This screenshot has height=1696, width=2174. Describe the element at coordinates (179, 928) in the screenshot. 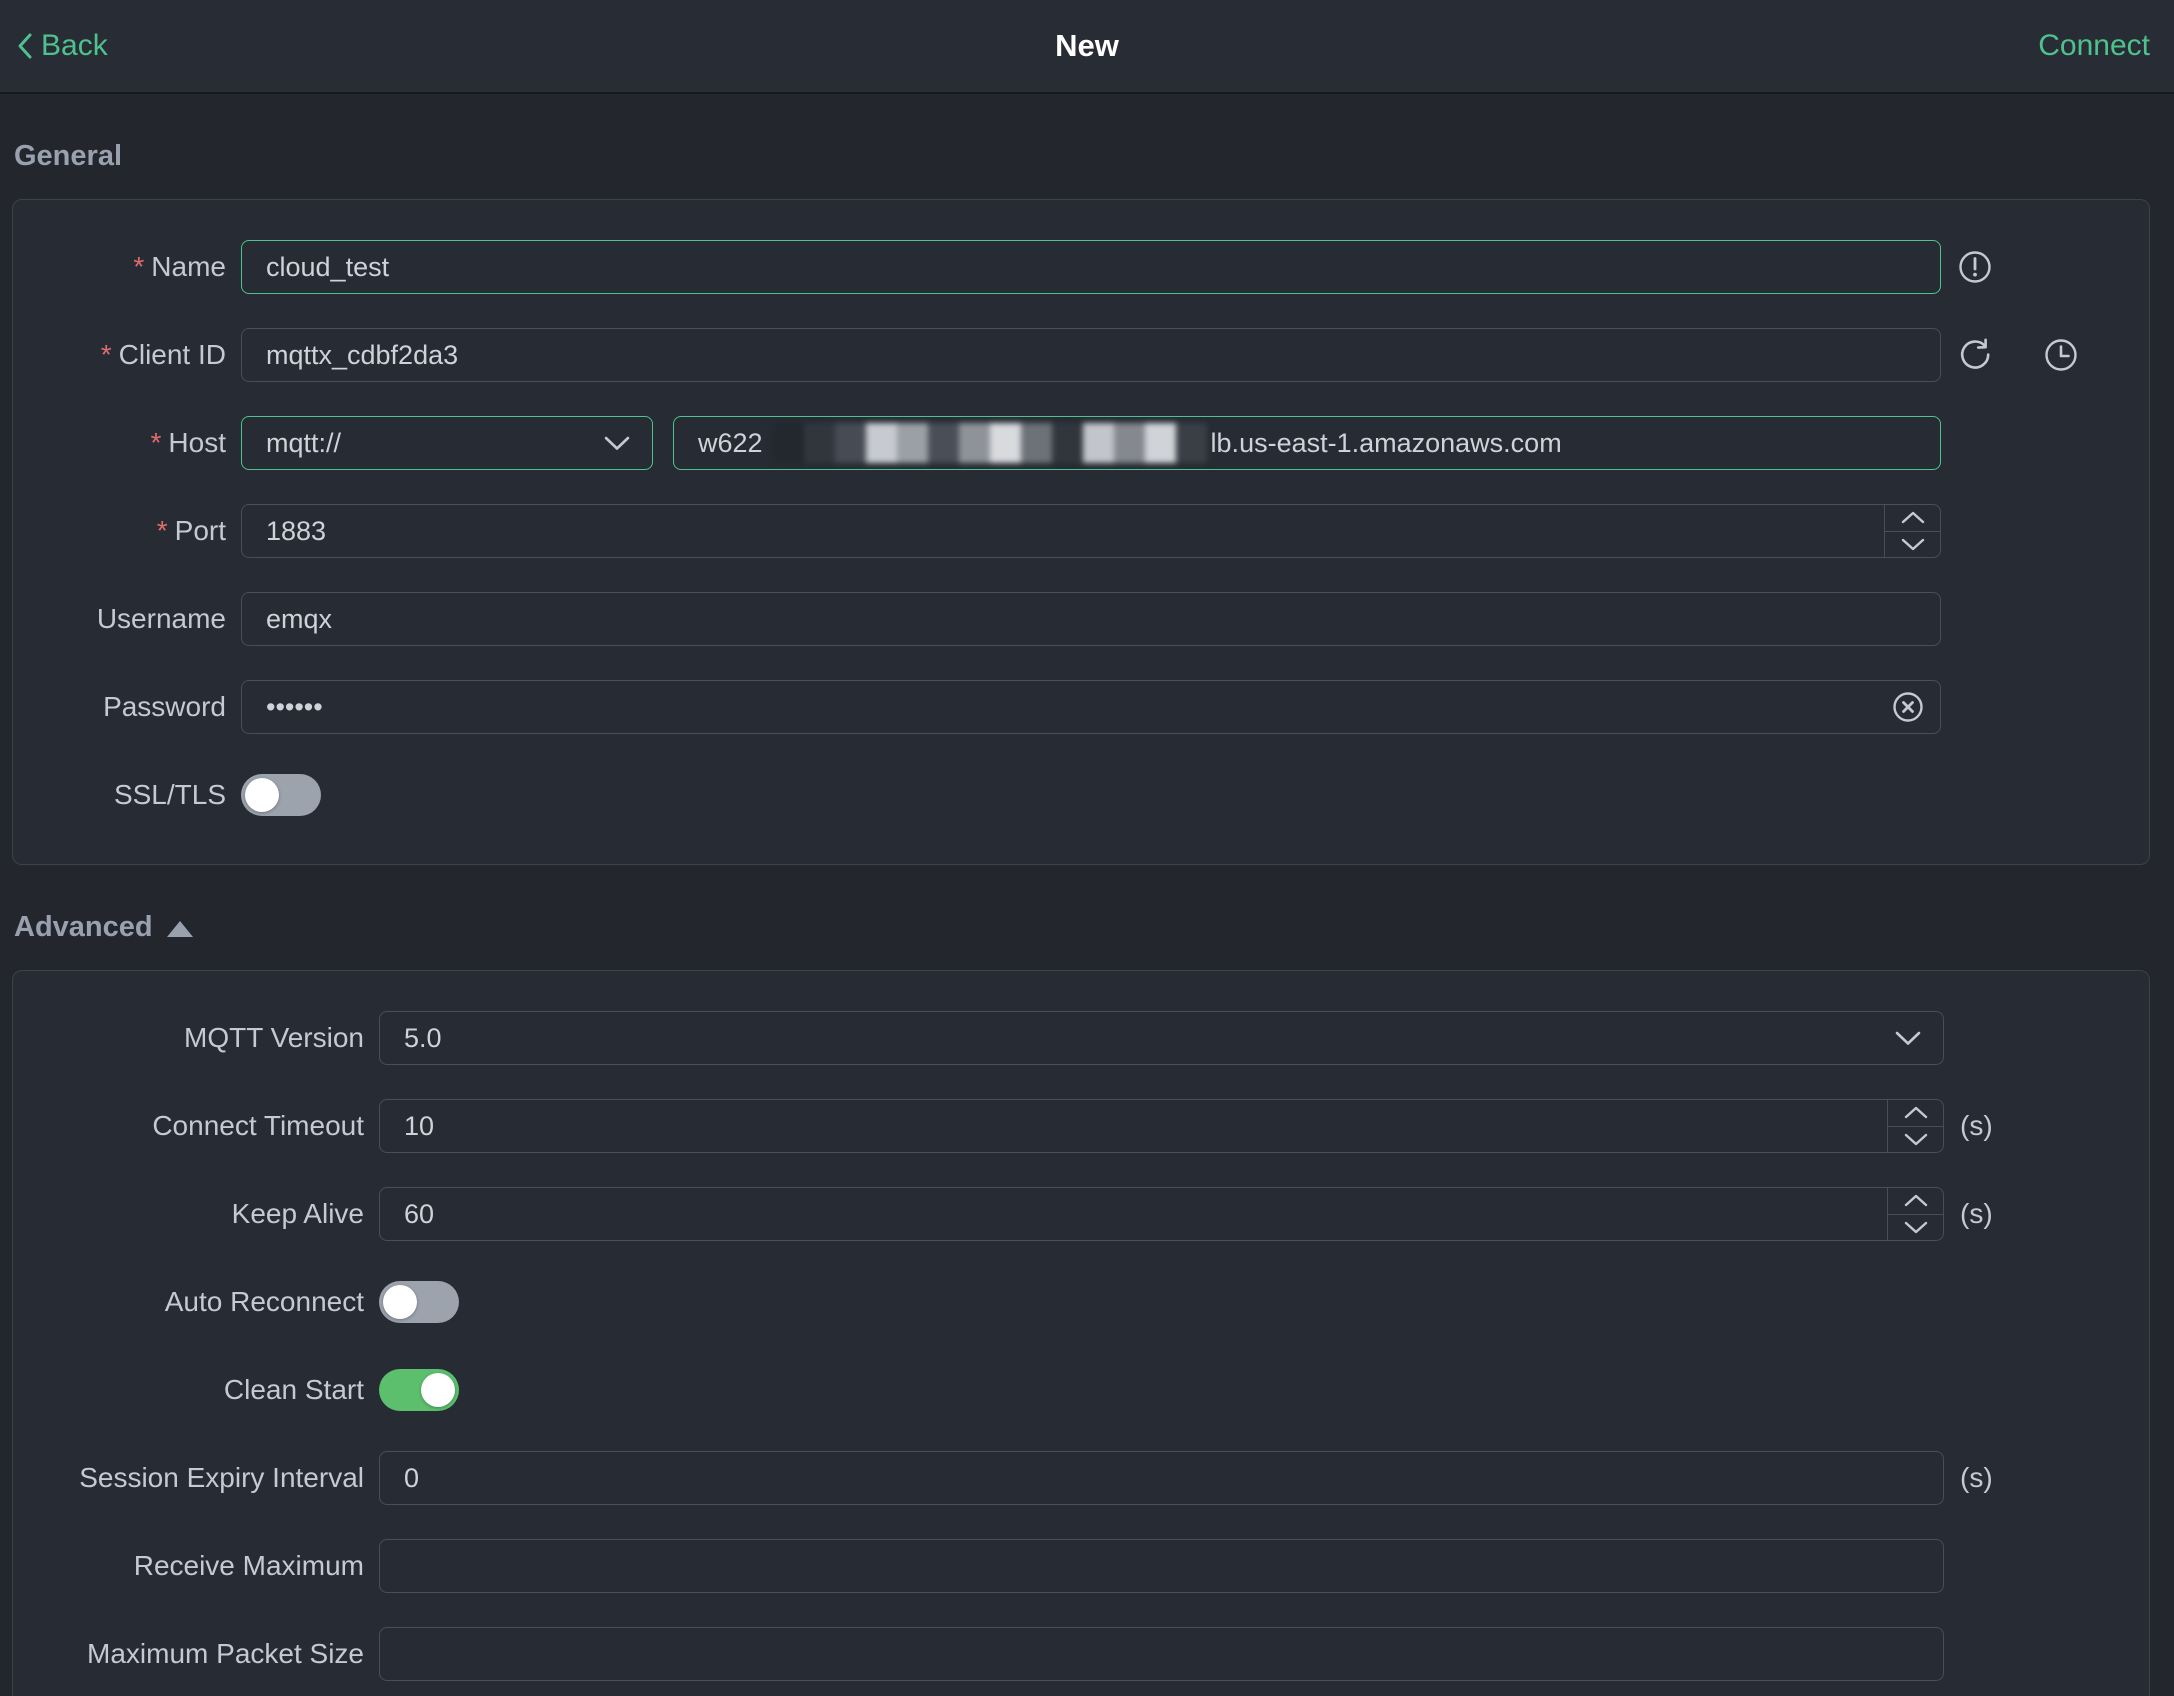

I see `collapse-triangle-icon` at that location.